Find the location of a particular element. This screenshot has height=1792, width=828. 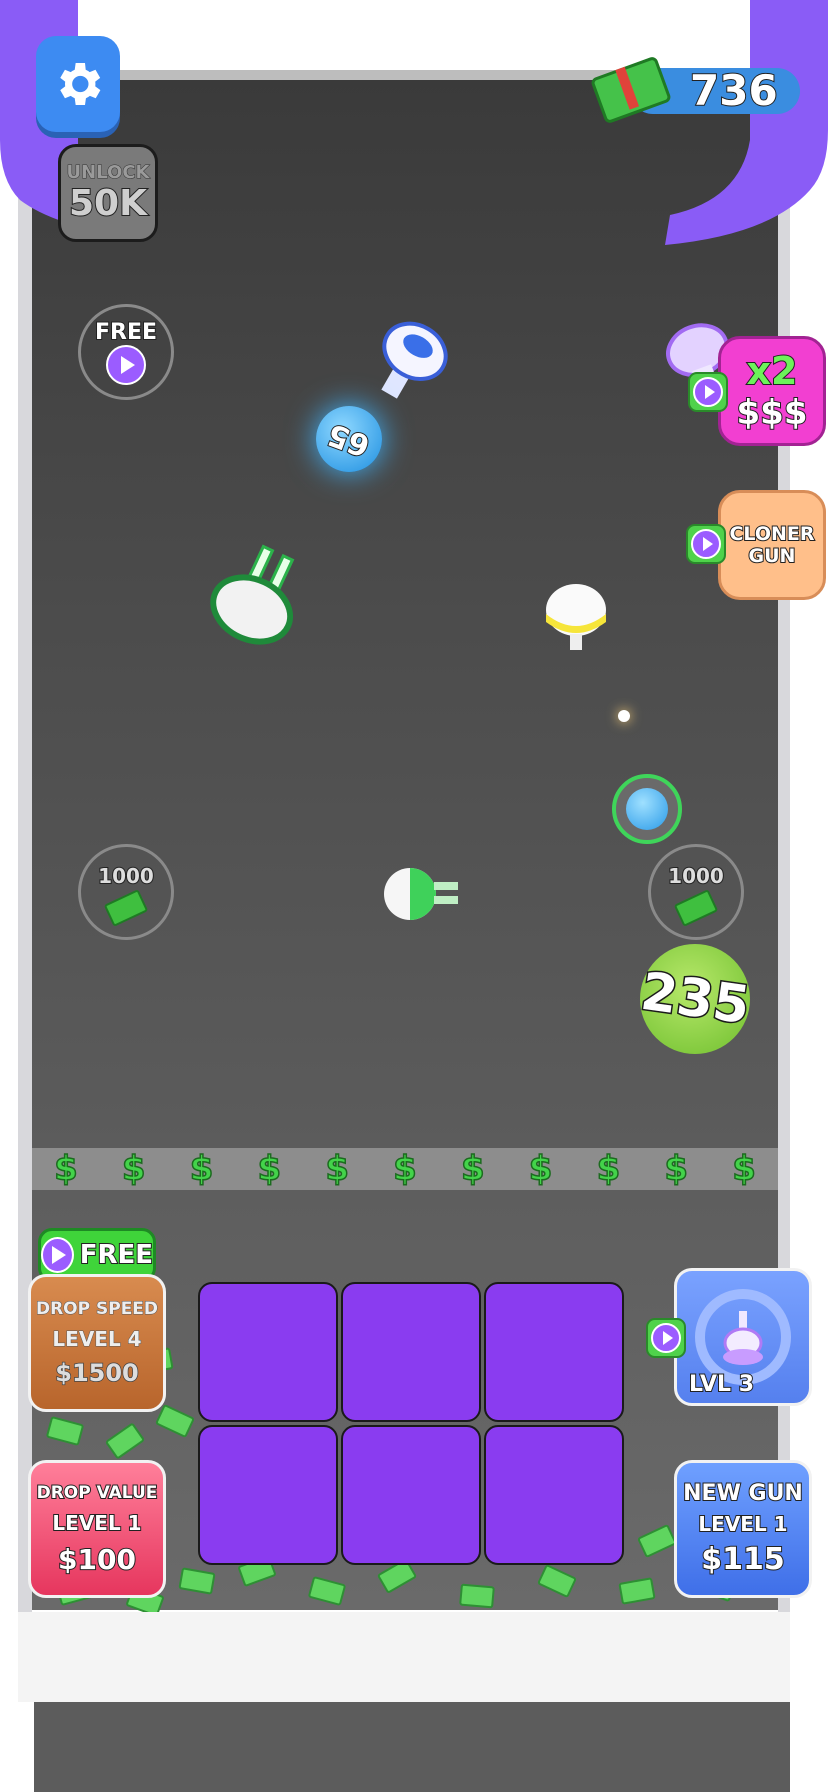

x2-video-icon is located at coordinates (708, 392).